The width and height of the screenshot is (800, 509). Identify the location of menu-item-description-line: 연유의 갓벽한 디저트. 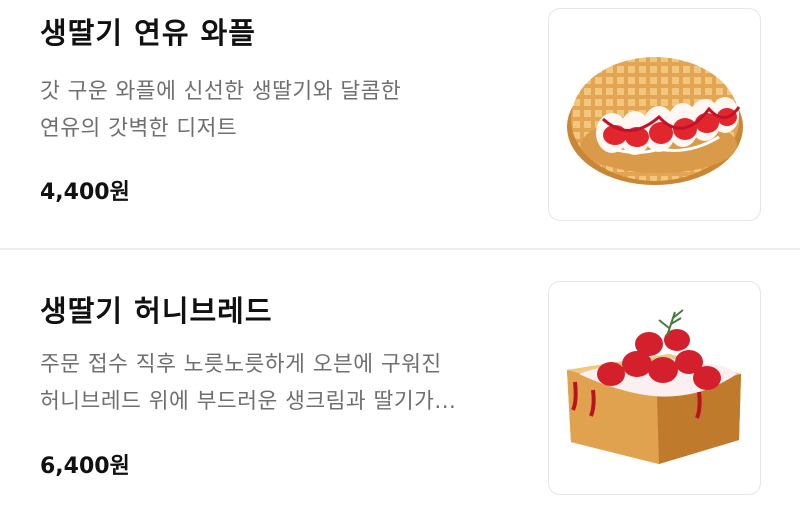
(139, 128).